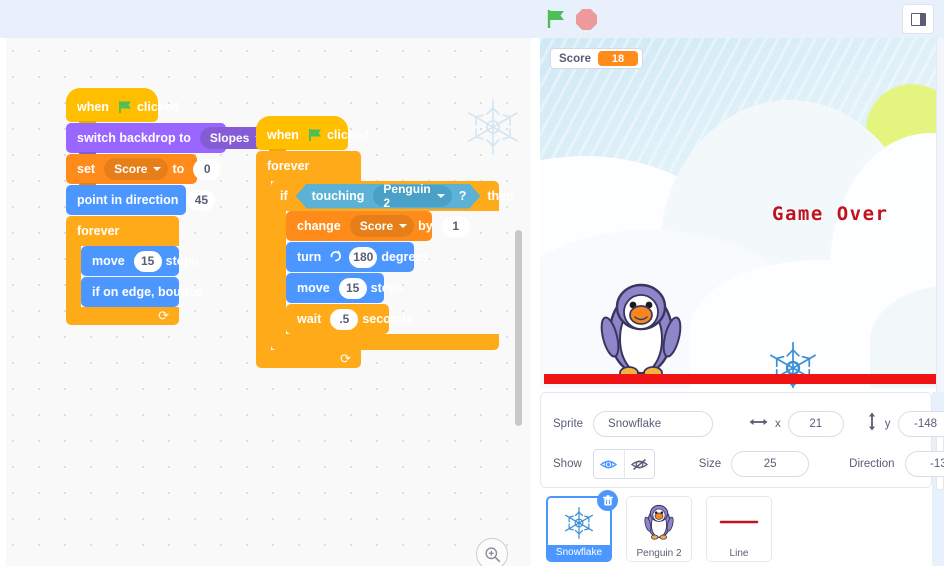 The height and width of the screenshot is (566, 944). What do you see at coordinates (778, 424) in the screenshot?
I see `x-label: x` at bounding box center [778, 424].